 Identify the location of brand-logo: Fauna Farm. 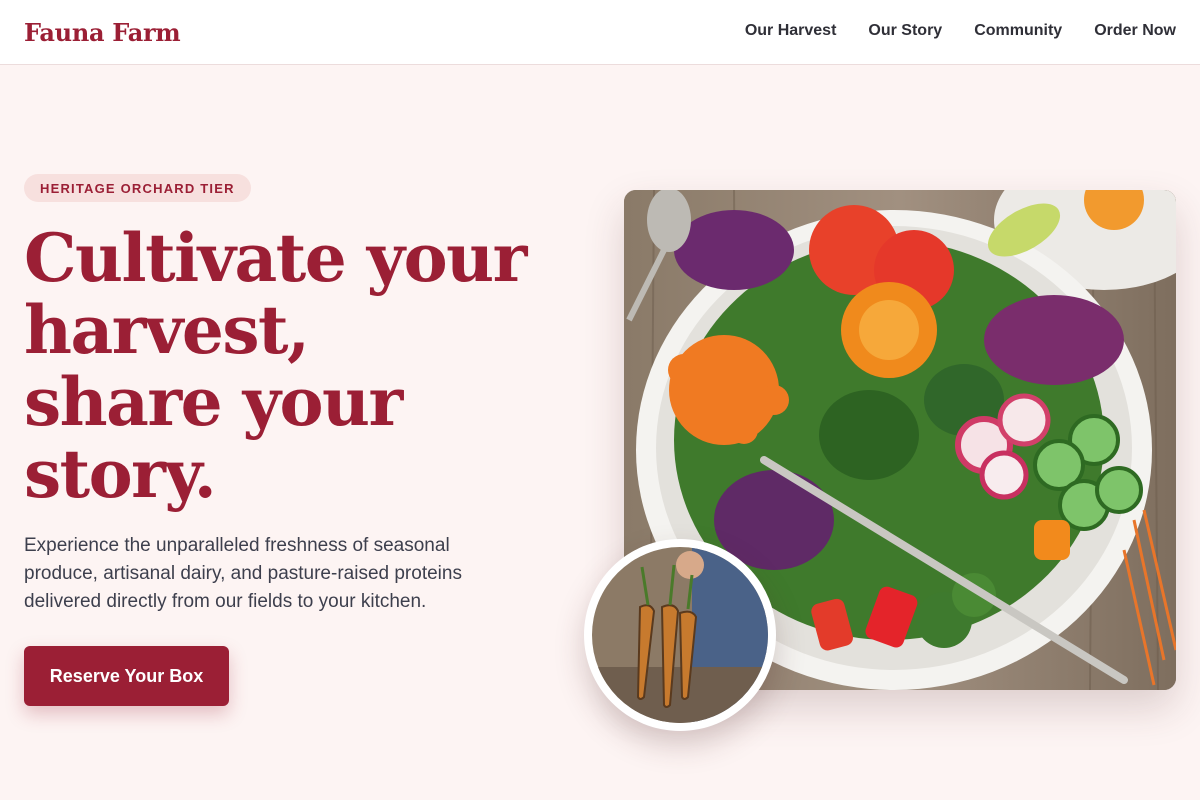
(102, 32).